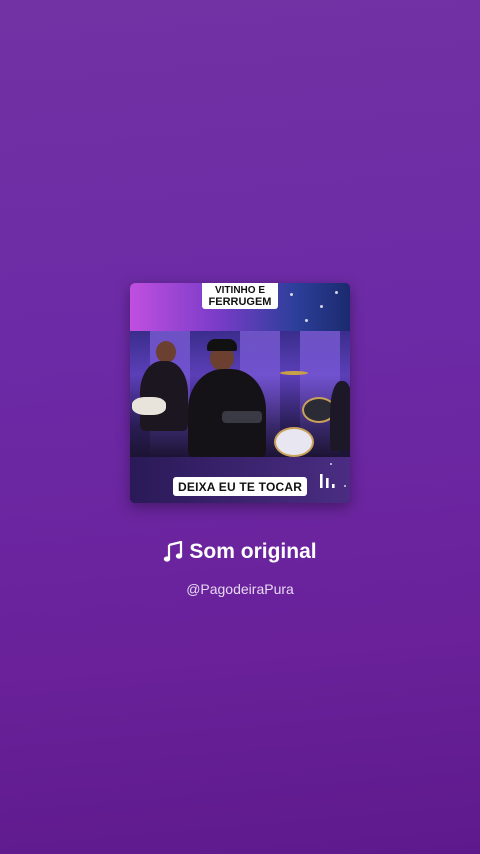  I want to click on cover-footer: DEIXA EU TE TOCAR, so click(240, 480).